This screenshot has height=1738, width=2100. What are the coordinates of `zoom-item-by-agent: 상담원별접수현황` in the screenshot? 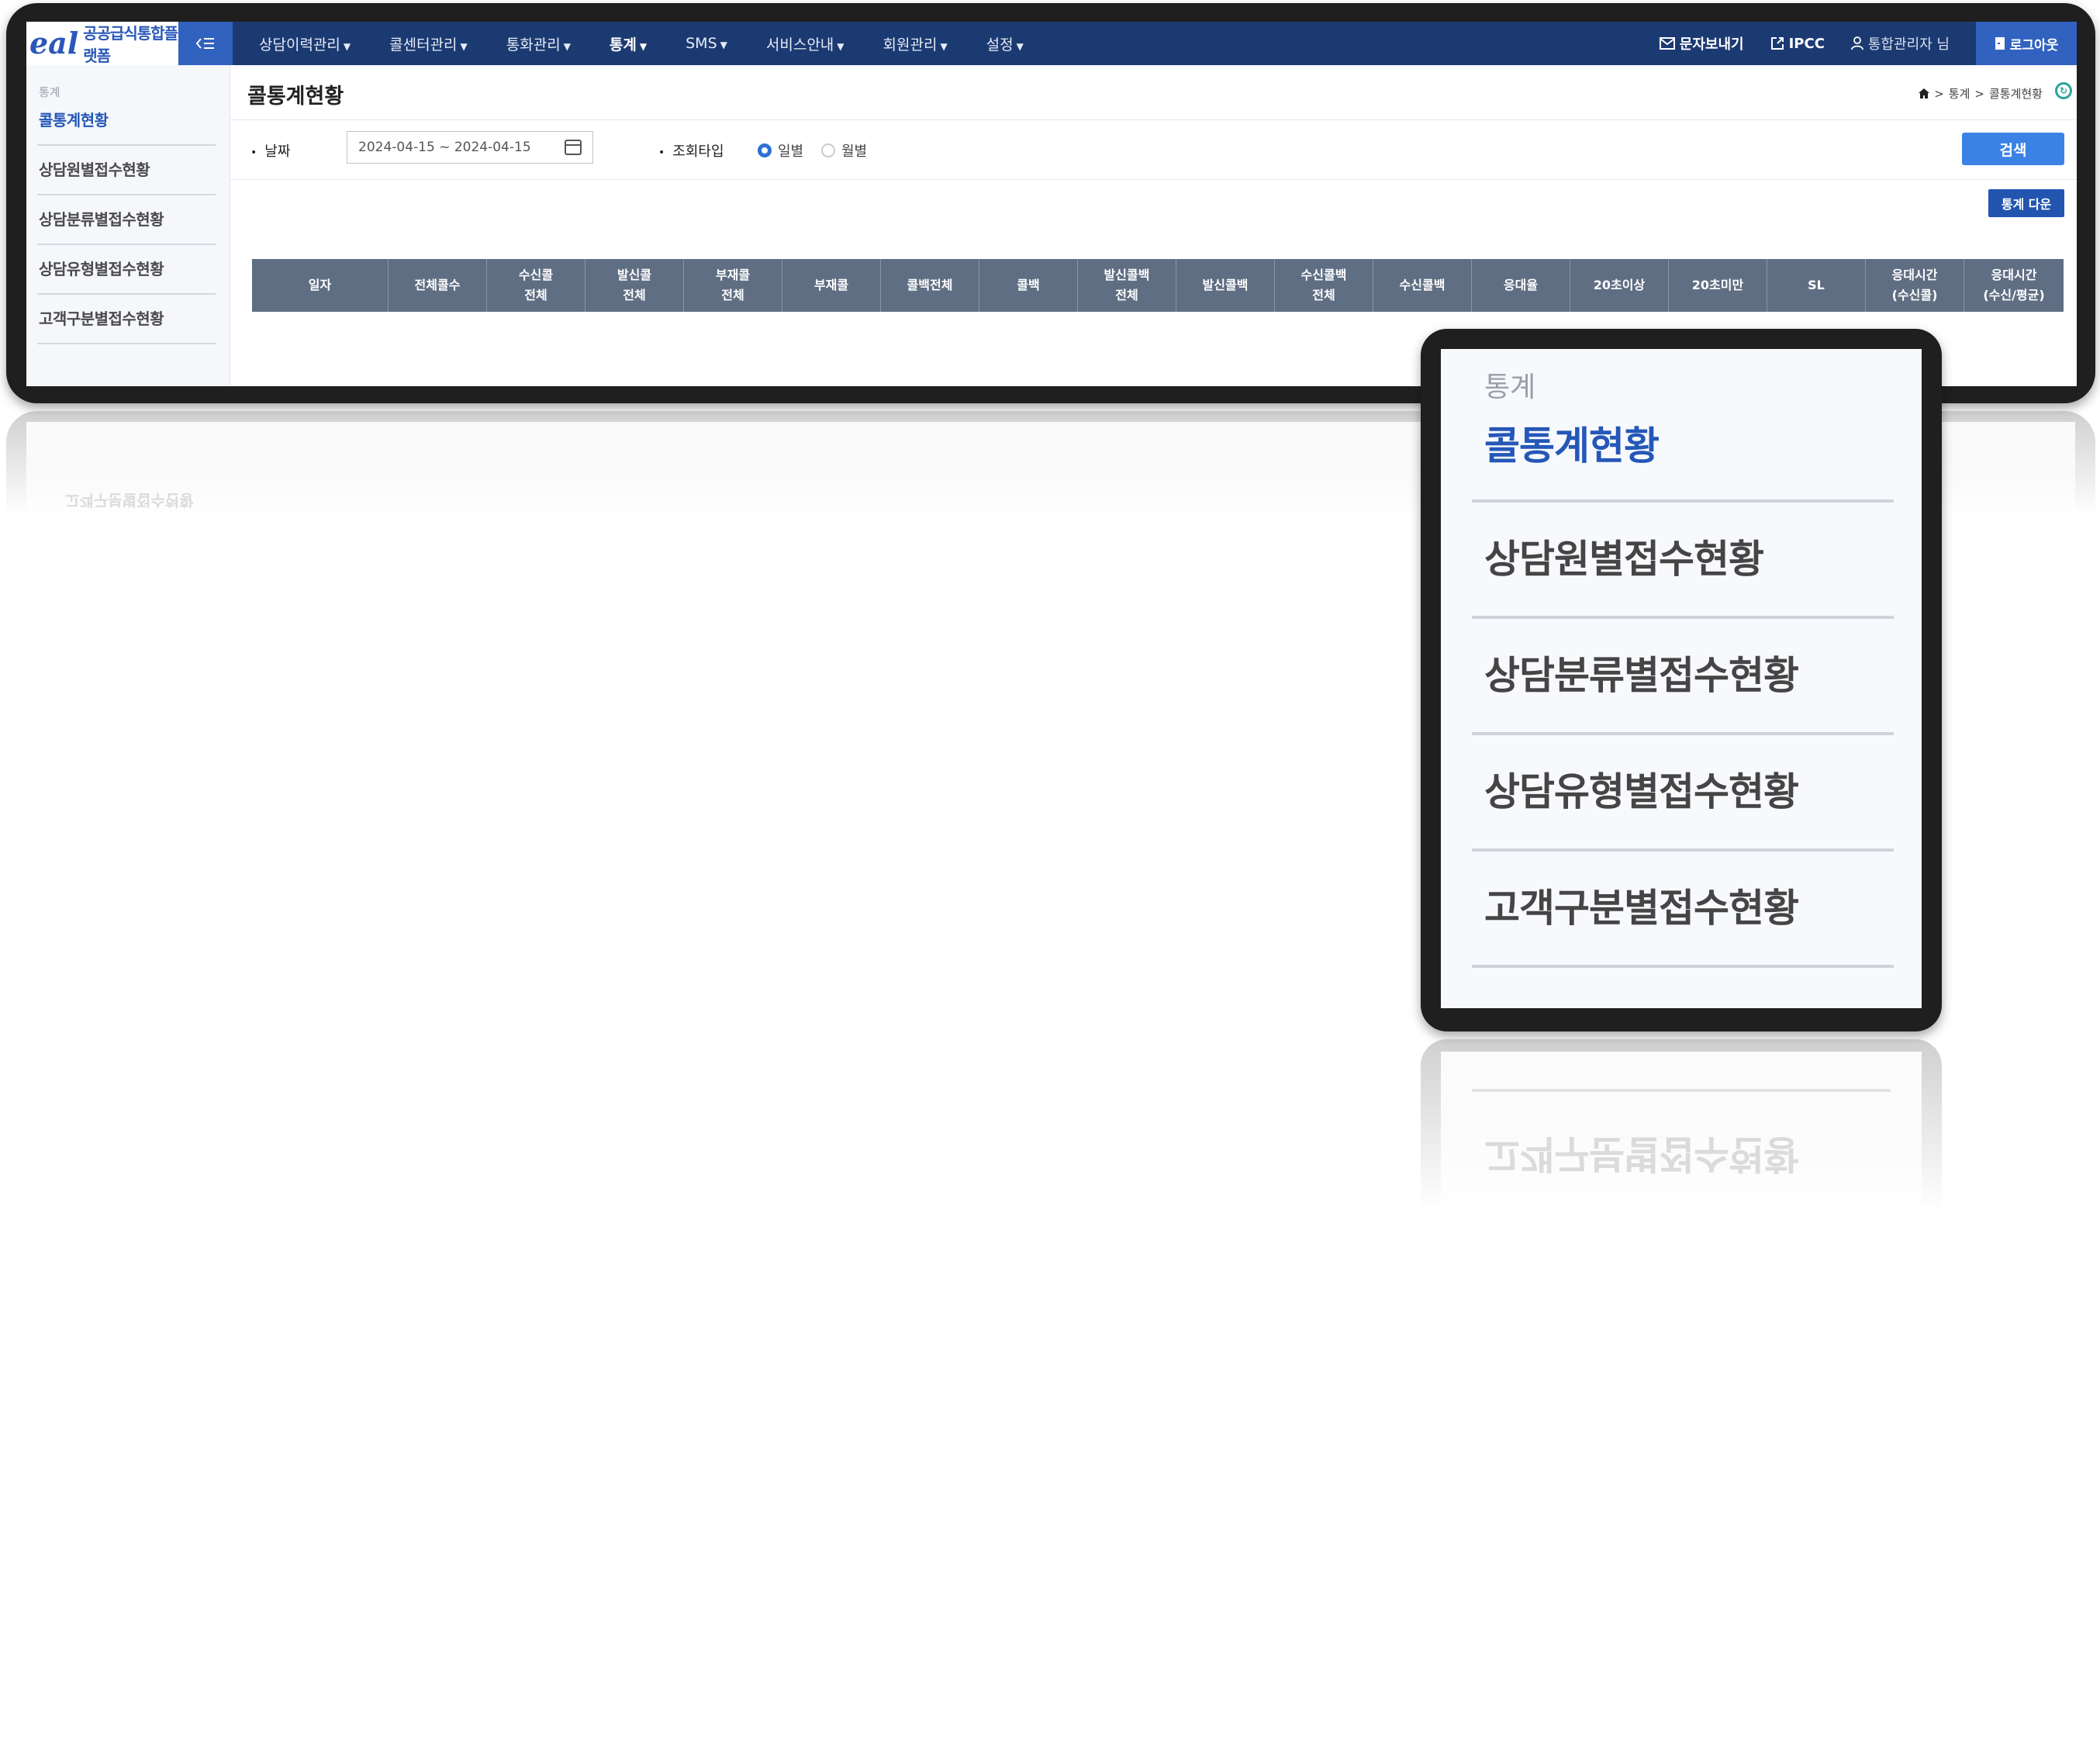 It's located at (1683, 561).